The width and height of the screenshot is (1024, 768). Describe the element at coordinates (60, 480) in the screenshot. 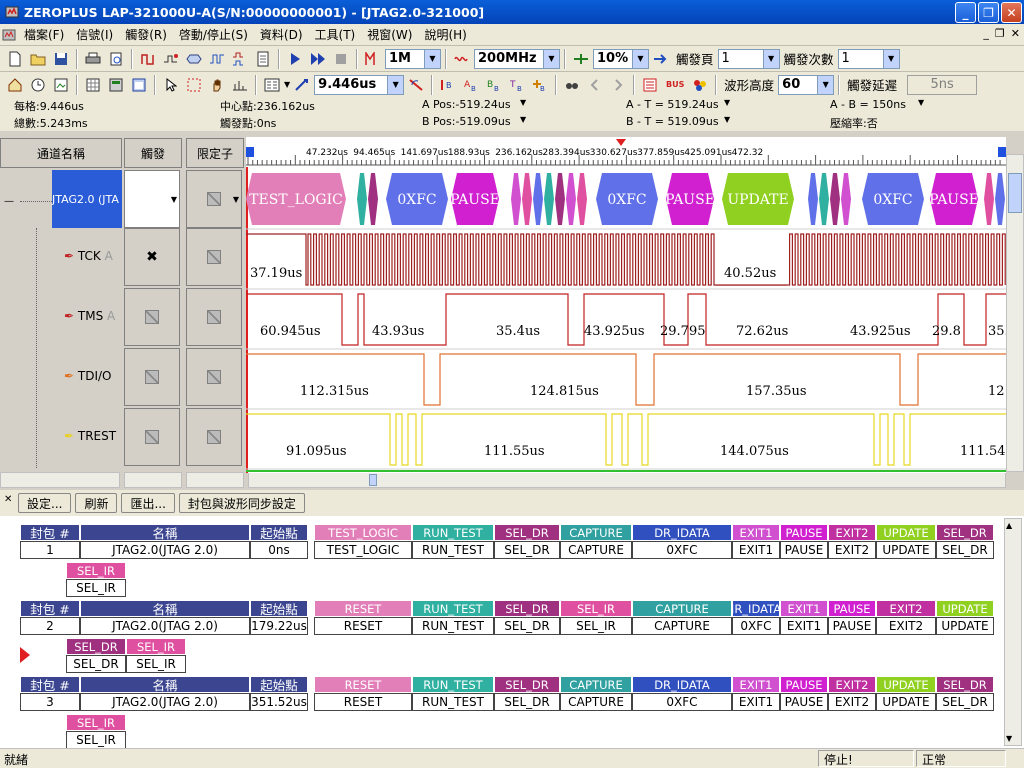

I see `channel-hscroll` at that location.